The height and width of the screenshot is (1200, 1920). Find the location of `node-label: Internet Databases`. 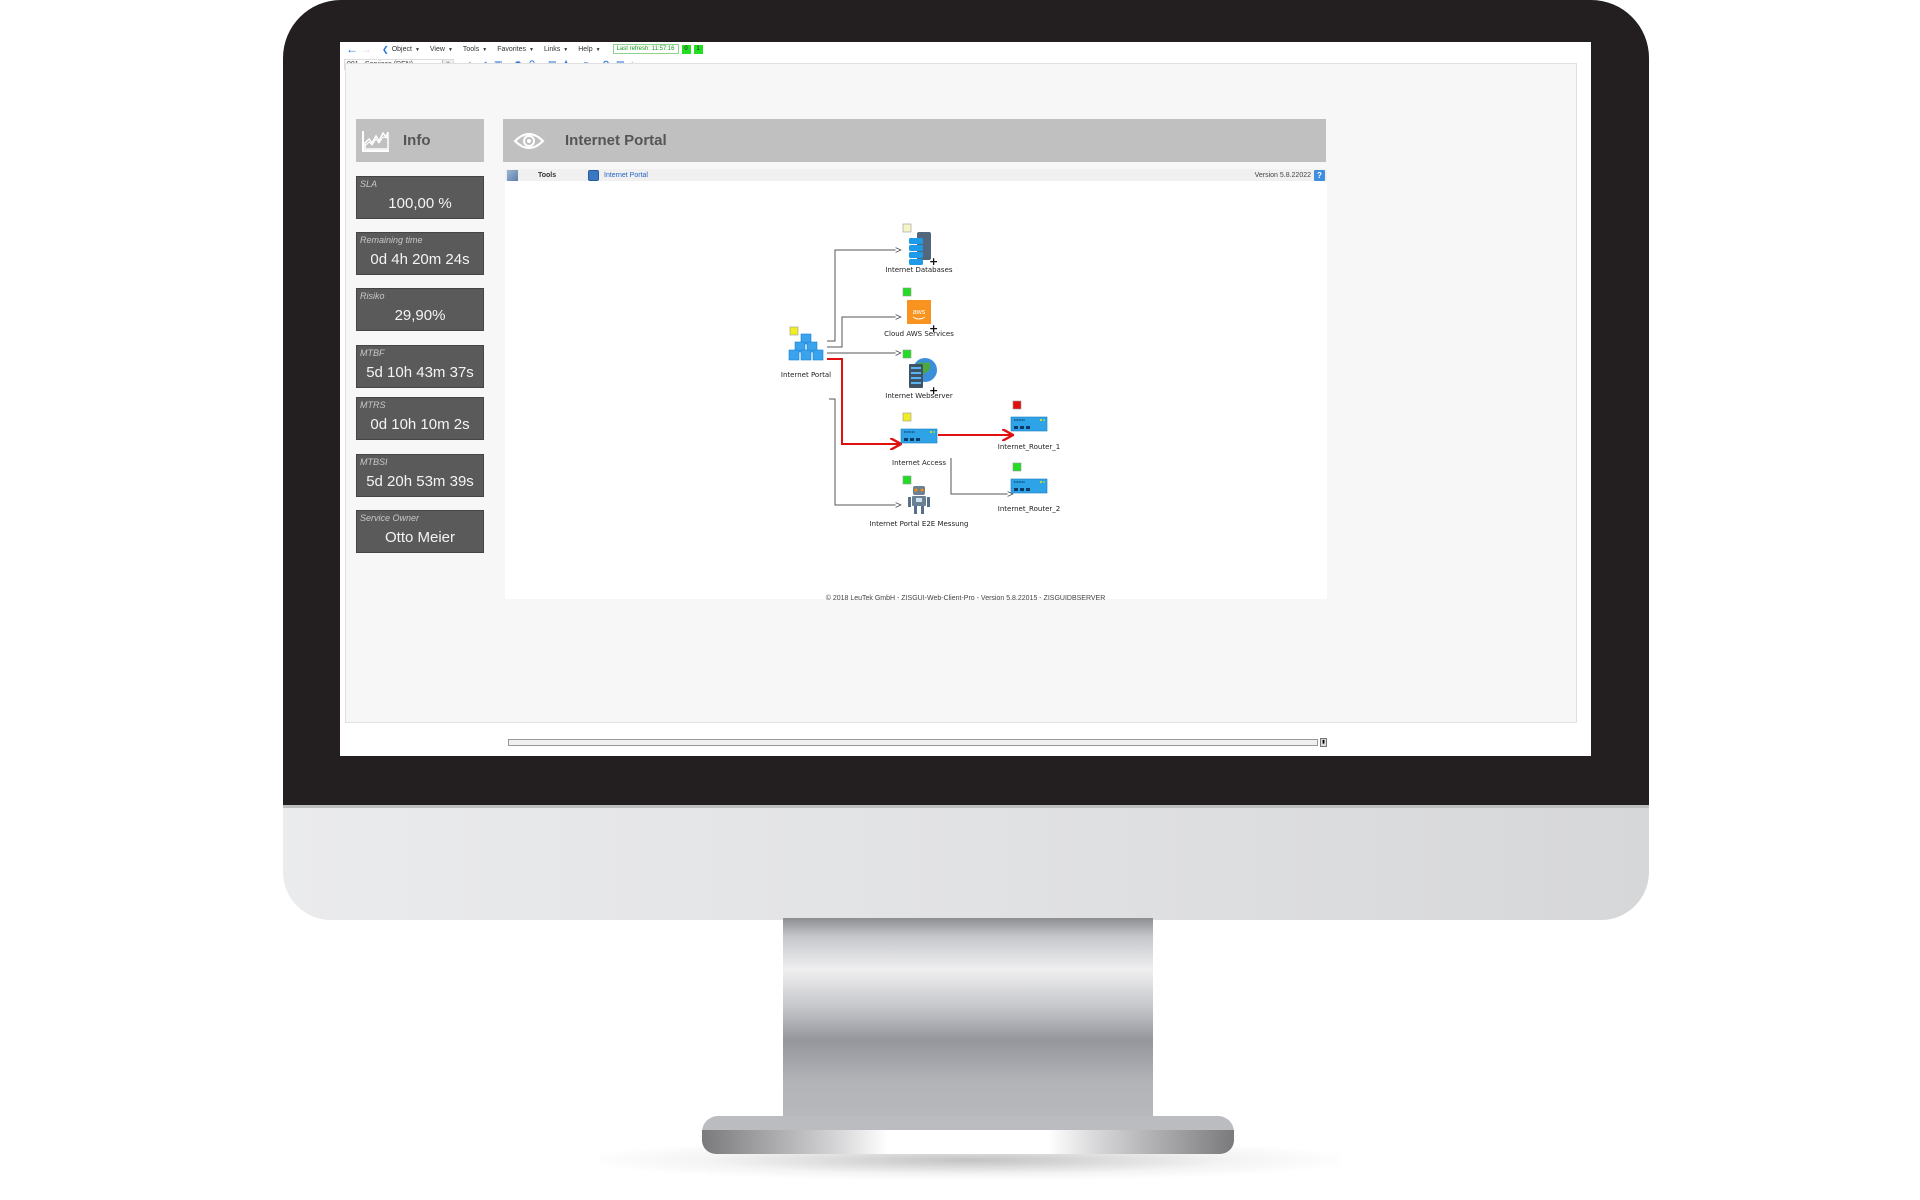

node-label: Internet Databases is located at coordinates (918, 270).